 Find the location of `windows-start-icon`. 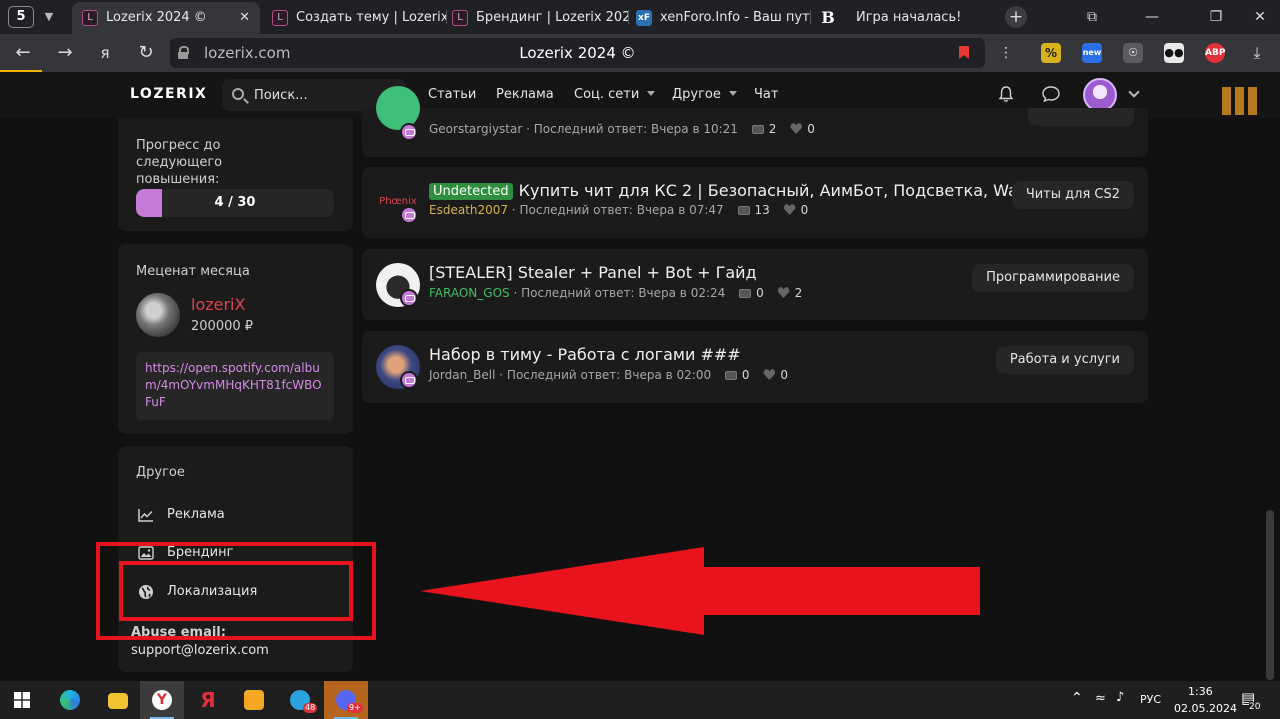

windows-start-icon is located at coordinates (22, 700).